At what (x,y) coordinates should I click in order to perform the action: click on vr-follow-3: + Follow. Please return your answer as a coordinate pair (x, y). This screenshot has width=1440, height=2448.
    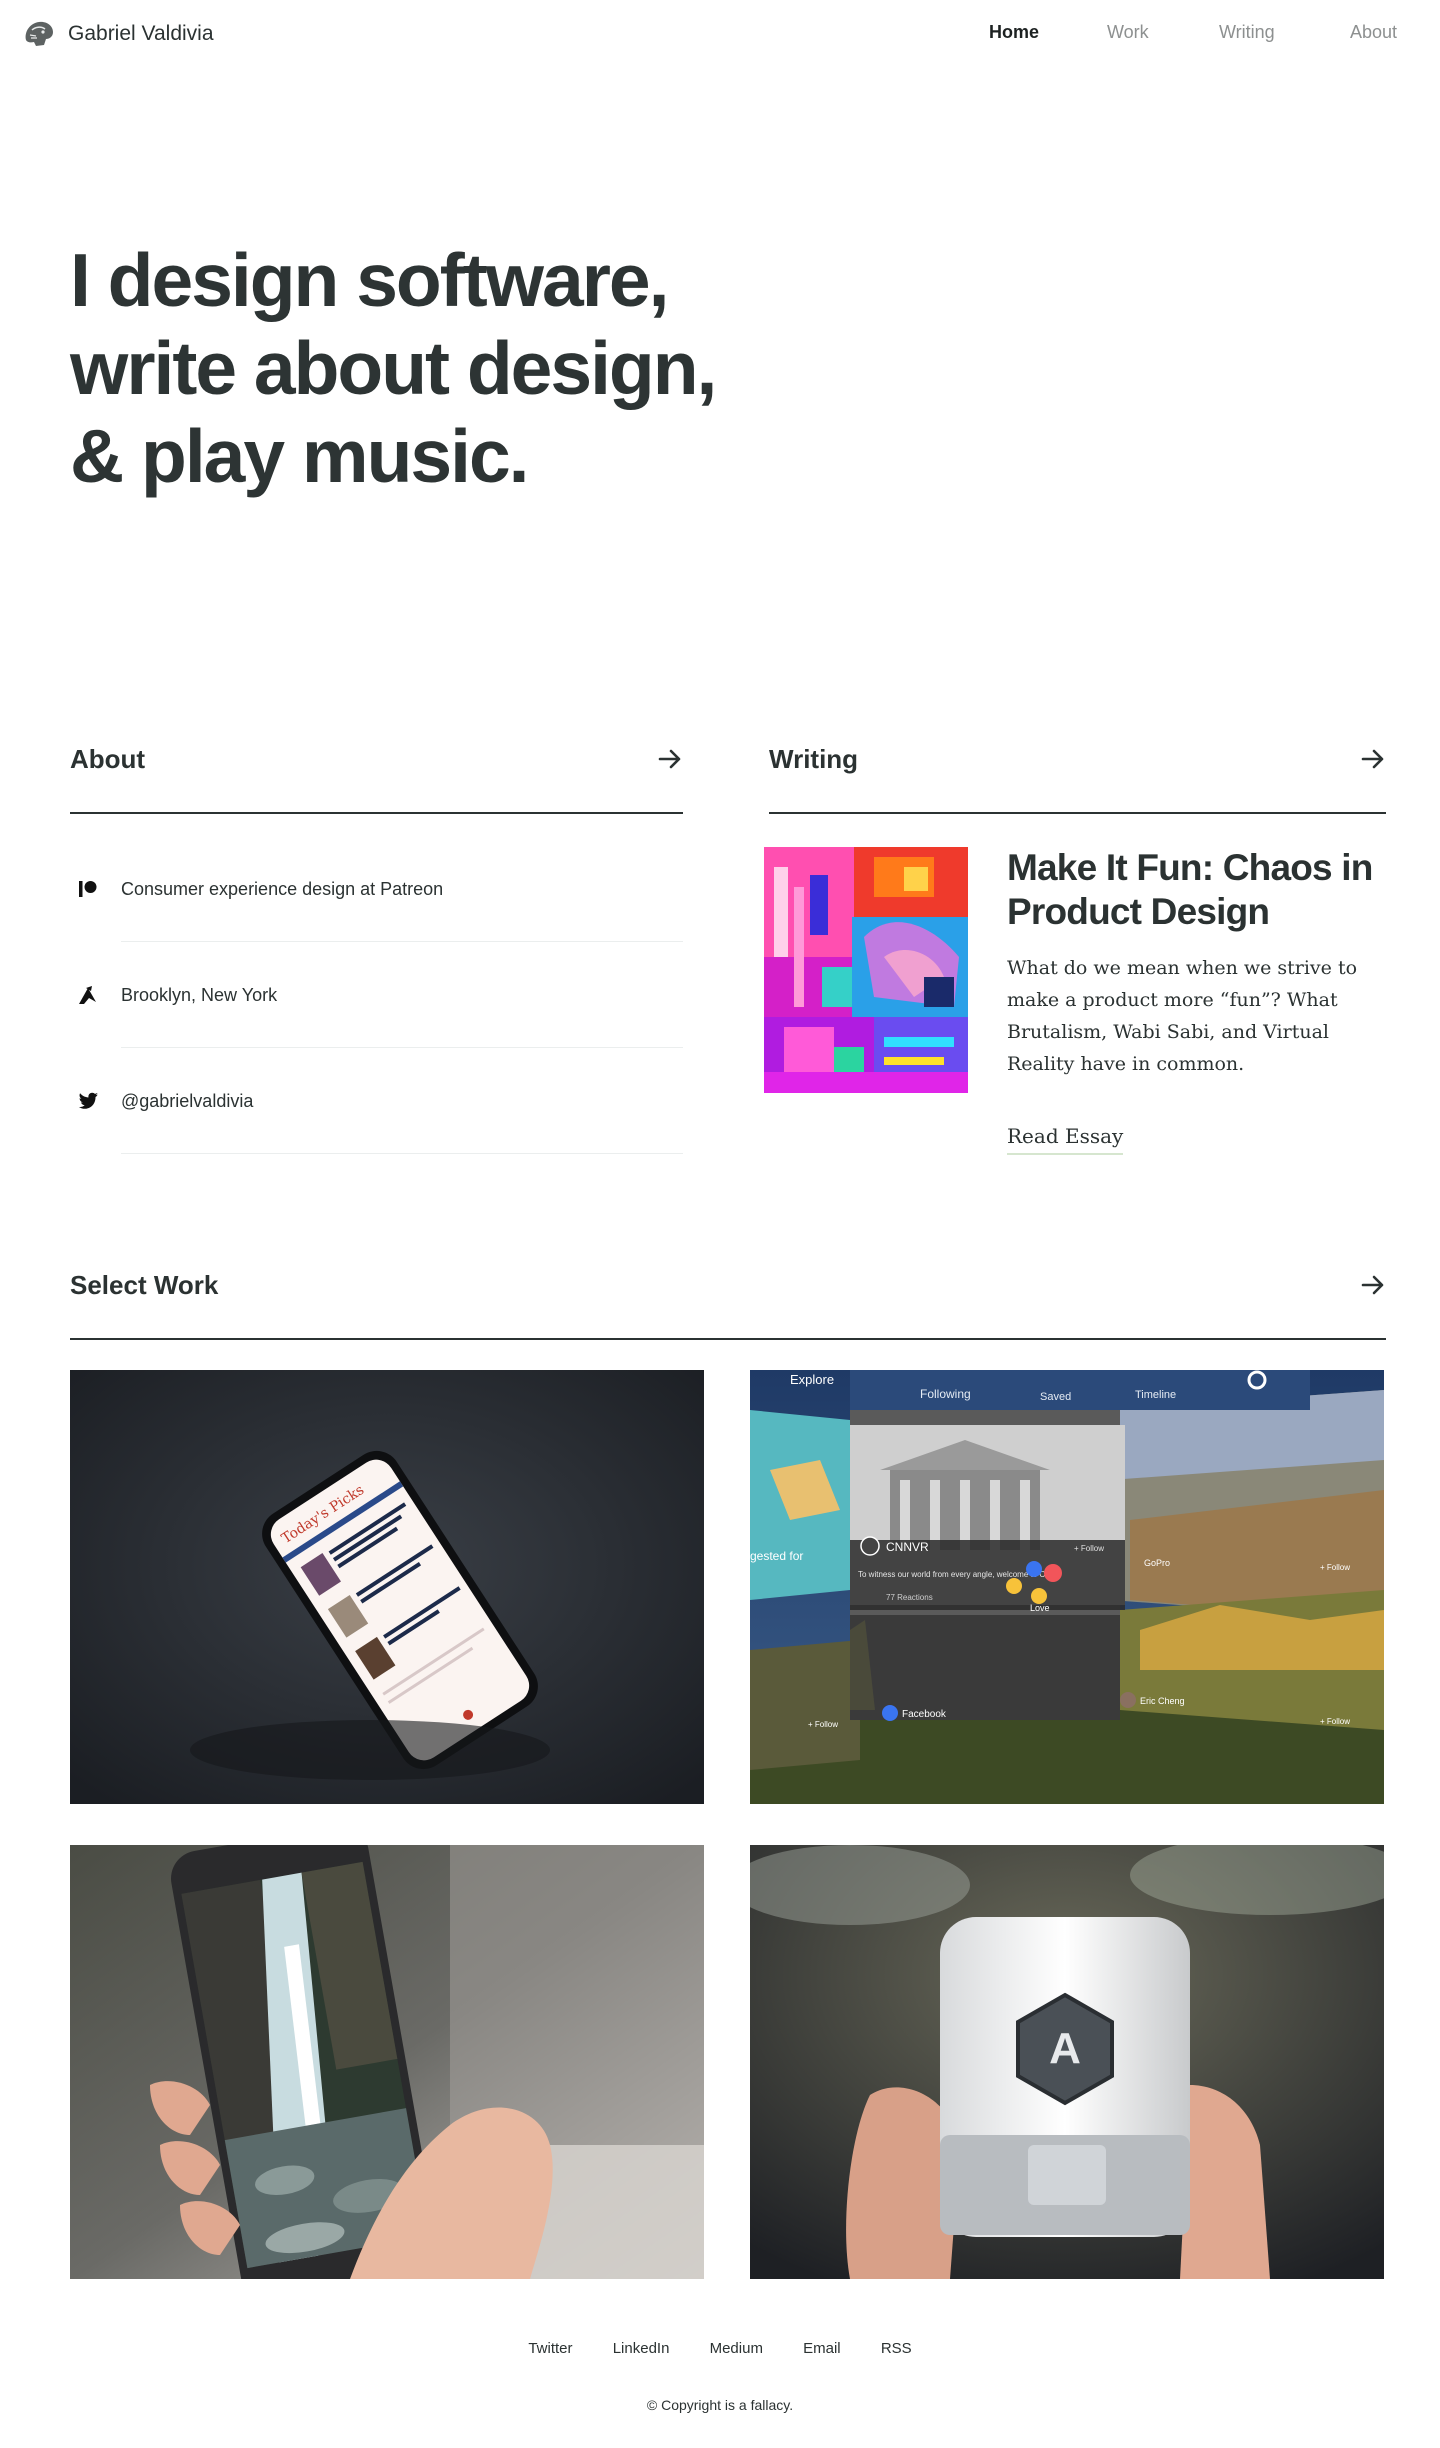
    Looking at the image, I should click on (823, 1724).